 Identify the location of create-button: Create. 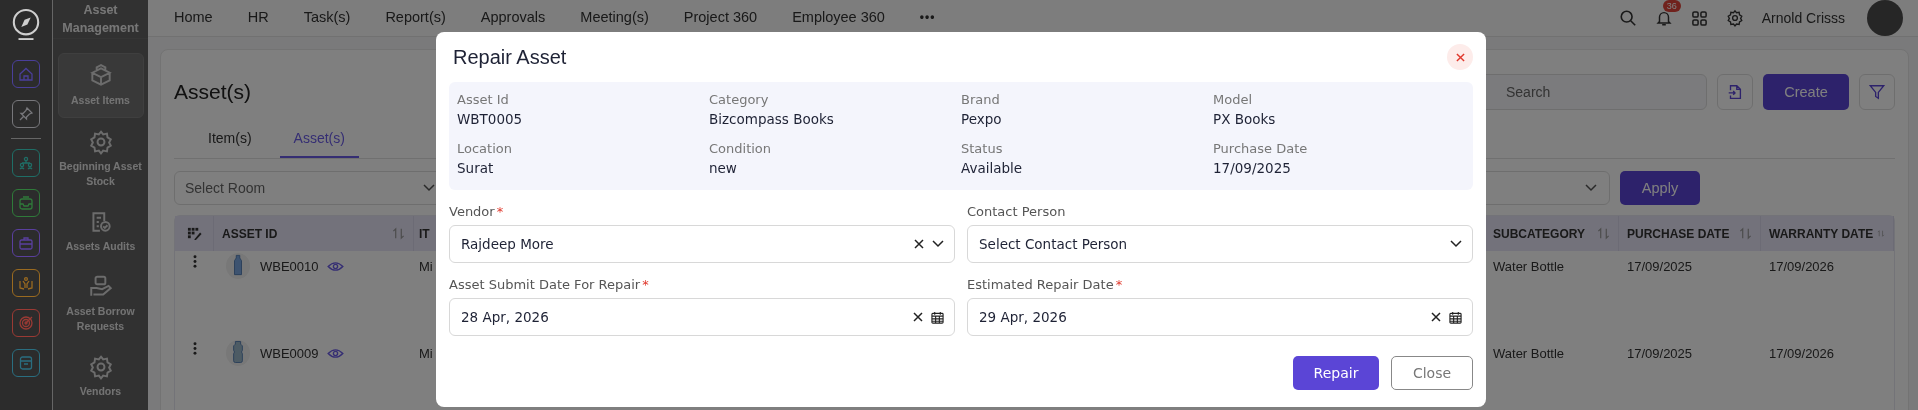
(1806, 92).